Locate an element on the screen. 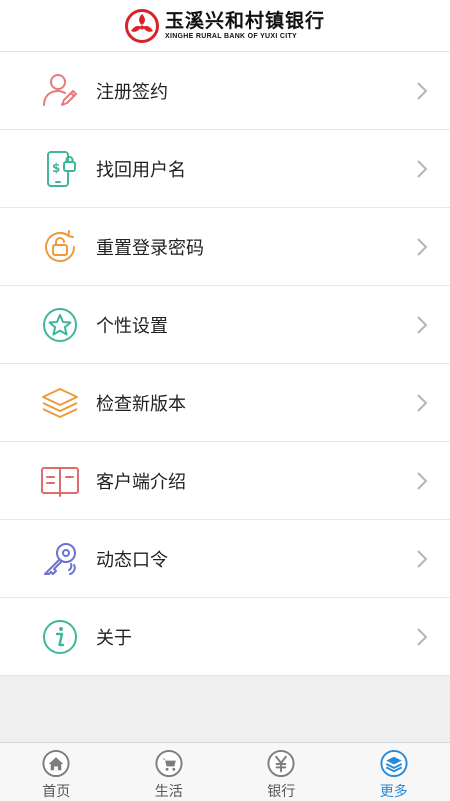 This screenshot has height=801, width=450. tab-more: 更多 is located at coordinates (394, 772).